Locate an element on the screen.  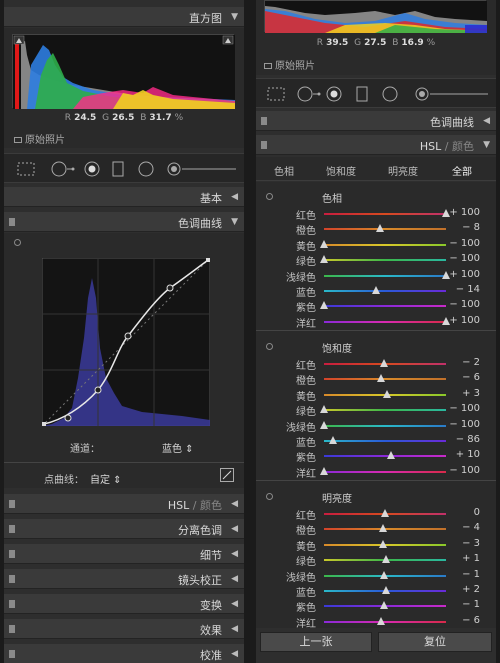
slider-value: − 1 is located at coordinates (471, 574).